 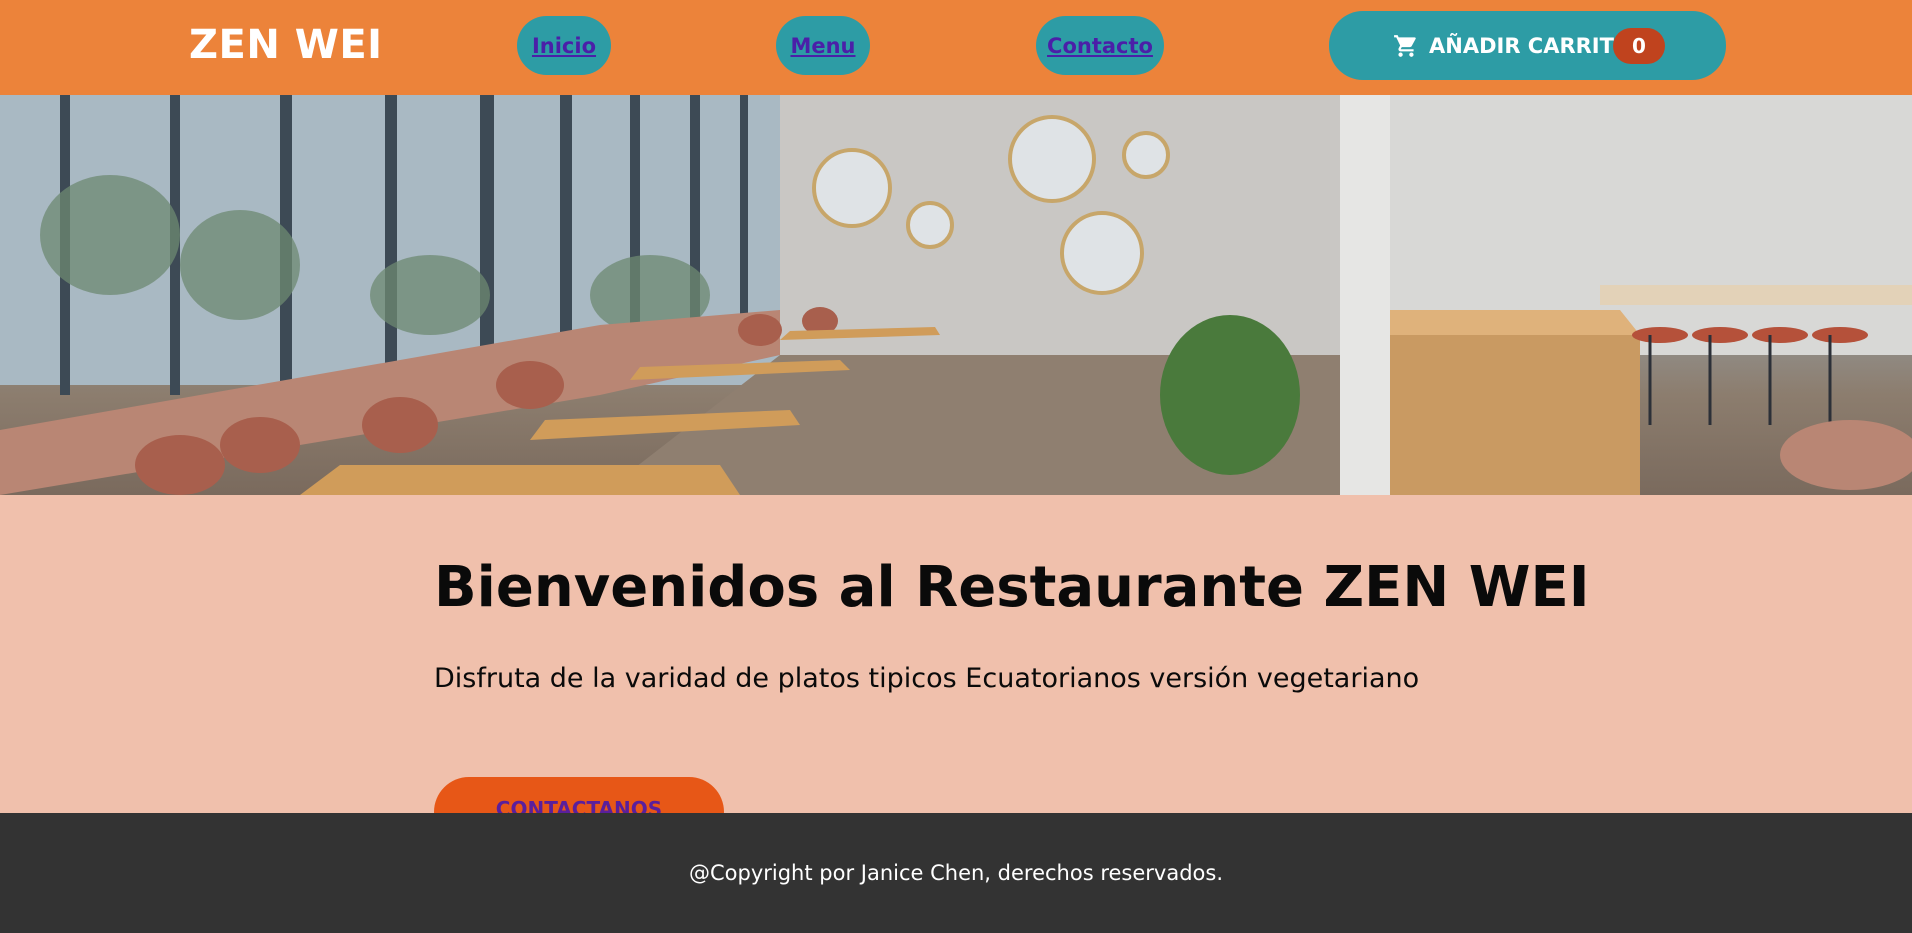 I want to click on nav-contacto-link: Contacto, so click(x=1100, y=45).